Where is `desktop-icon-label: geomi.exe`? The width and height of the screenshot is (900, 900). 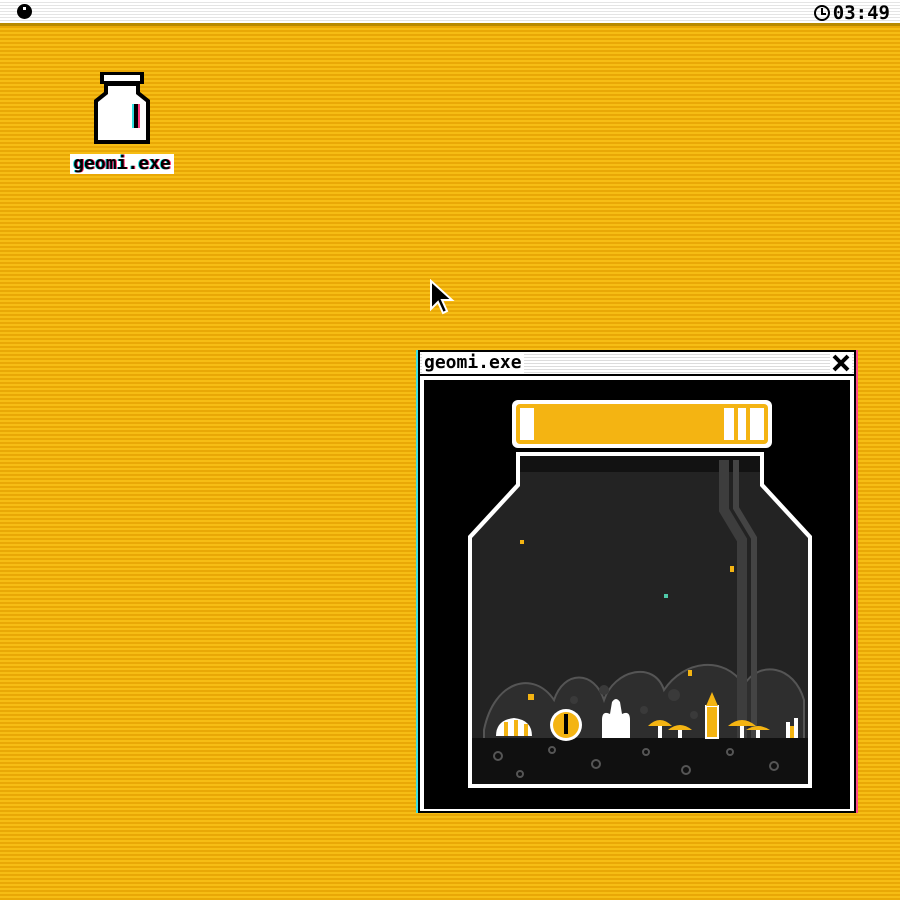
desktop-icon-label: geomi.exe is located at coordinates (122, 164).